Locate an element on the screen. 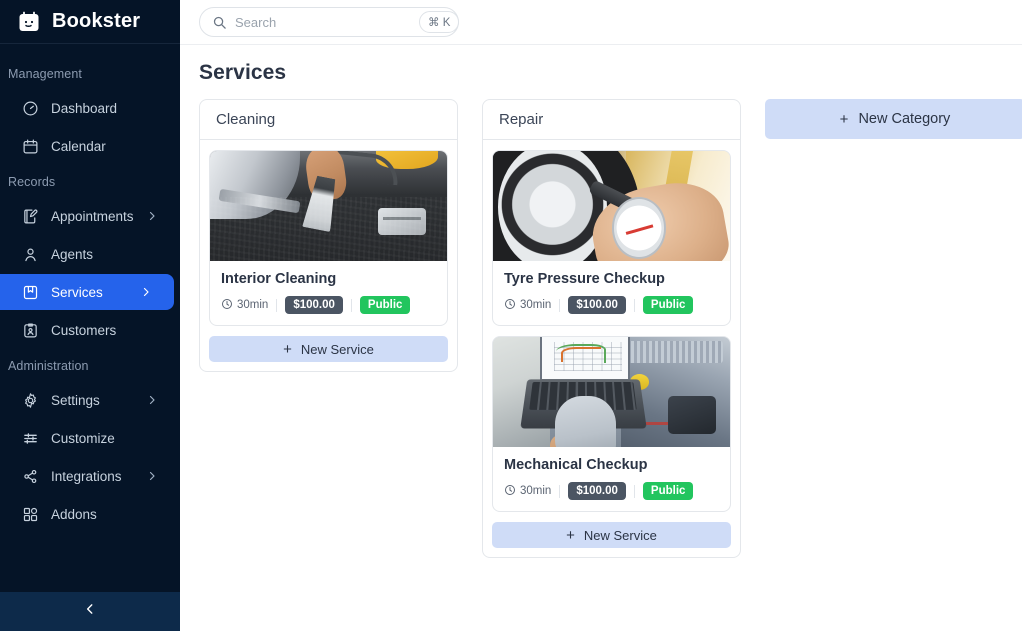 This screenshot has width=1022, height=631. id-card-icon is located at coordinates (30, 330).